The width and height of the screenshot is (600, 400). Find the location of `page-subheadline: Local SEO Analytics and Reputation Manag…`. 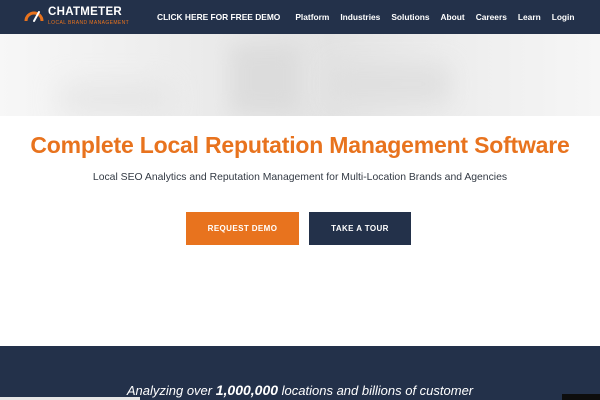

page-subheadline: Local SEO Analytics and Reputation Manag… is located at coordinates (300, 177).